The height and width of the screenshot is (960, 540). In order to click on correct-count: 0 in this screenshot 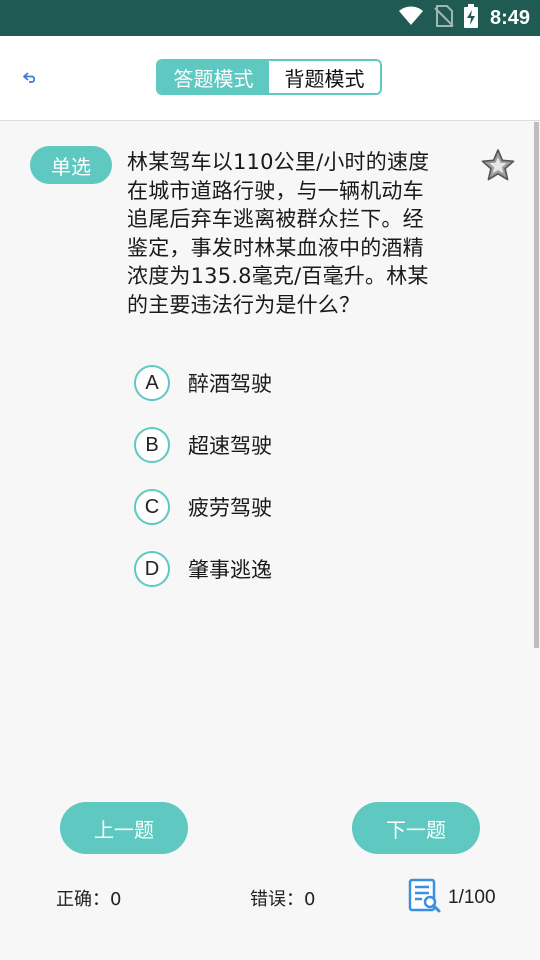, I will do `click(116, 899)`.